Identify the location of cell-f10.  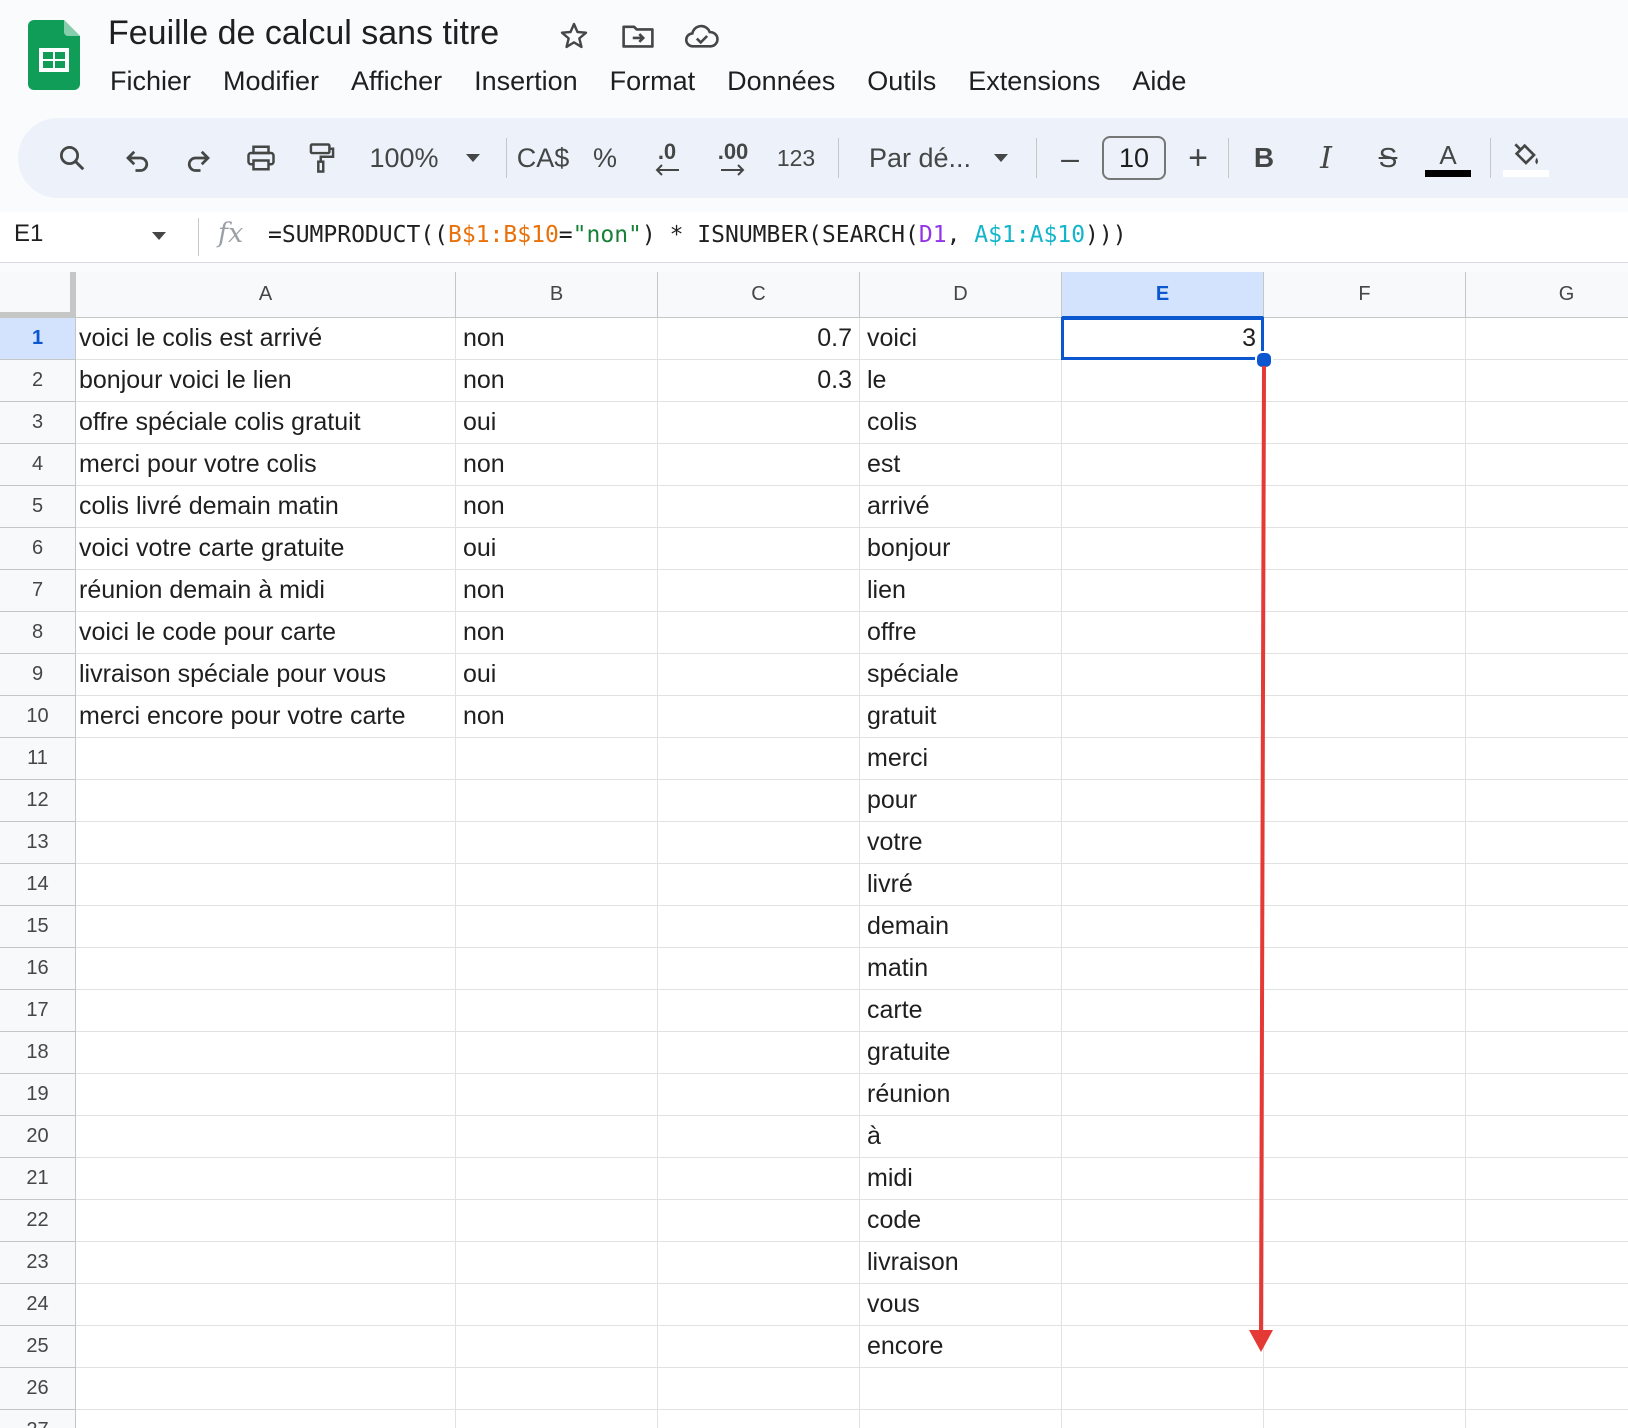
(1365, 717).